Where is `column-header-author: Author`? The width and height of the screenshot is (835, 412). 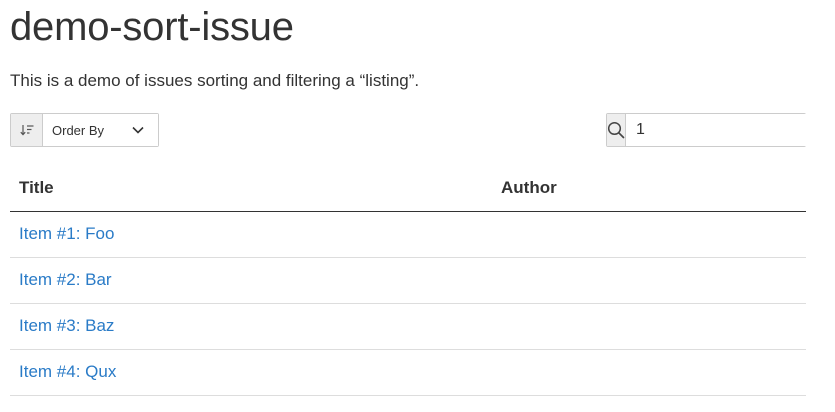
column-header-author: Author is located at coordinates (649, 189).